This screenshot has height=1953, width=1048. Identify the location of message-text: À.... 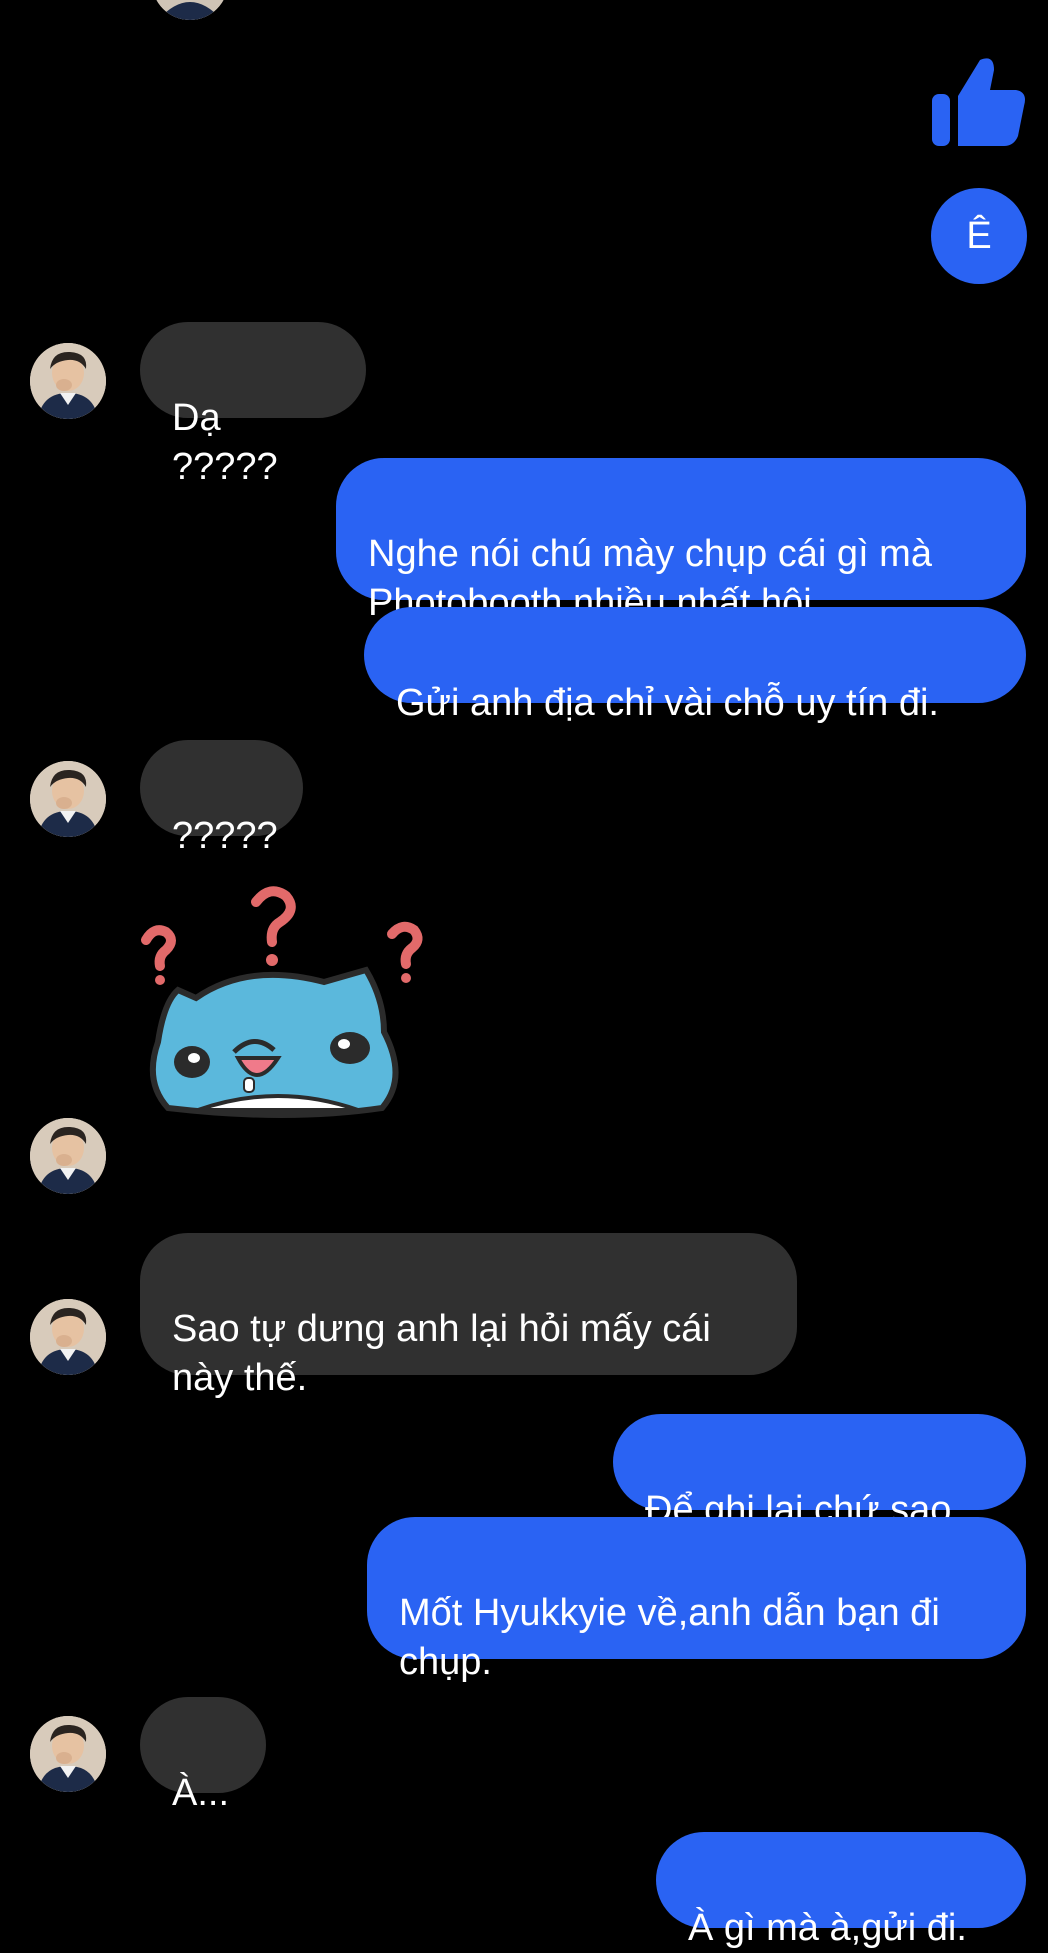
(201, 1793).